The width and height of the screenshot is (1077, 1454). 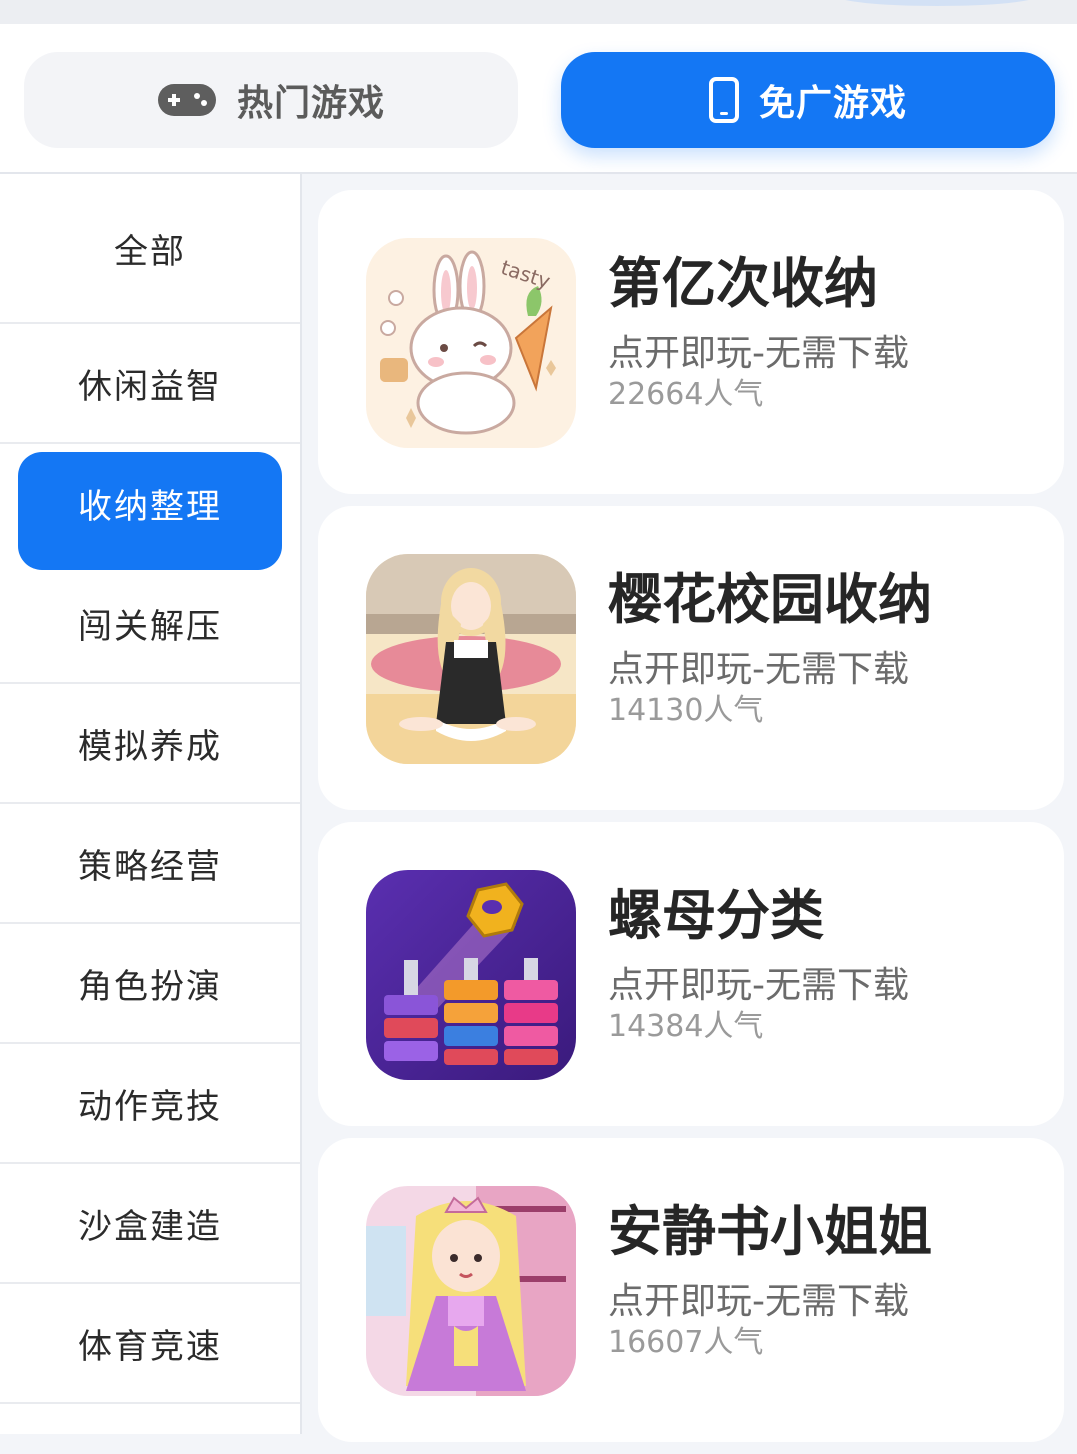 What do you see at coordinates (723, 100) in the screenshot?
I see `phone-icon` at bounding box center [723, 100].